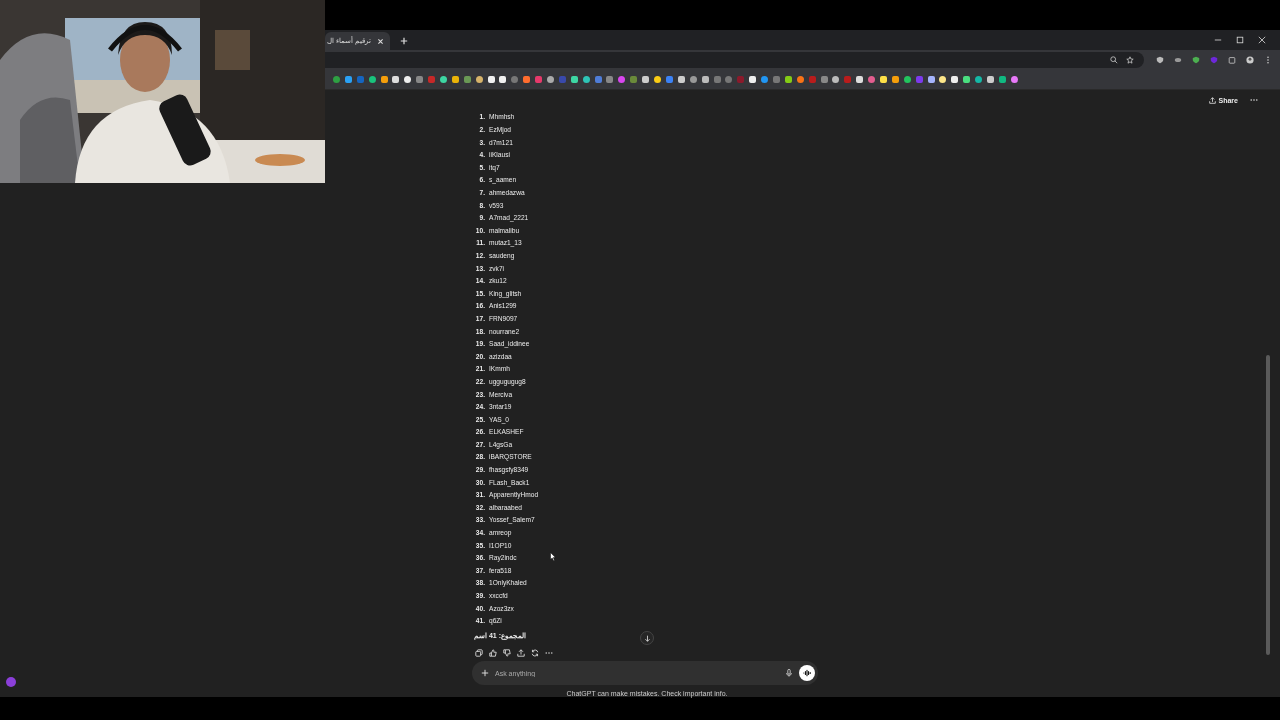 This screenshot has width=1280, height=720. Describe the element at coordinates (507, 653) in the screenshot. I see `thumbs-down-icon` at that location.